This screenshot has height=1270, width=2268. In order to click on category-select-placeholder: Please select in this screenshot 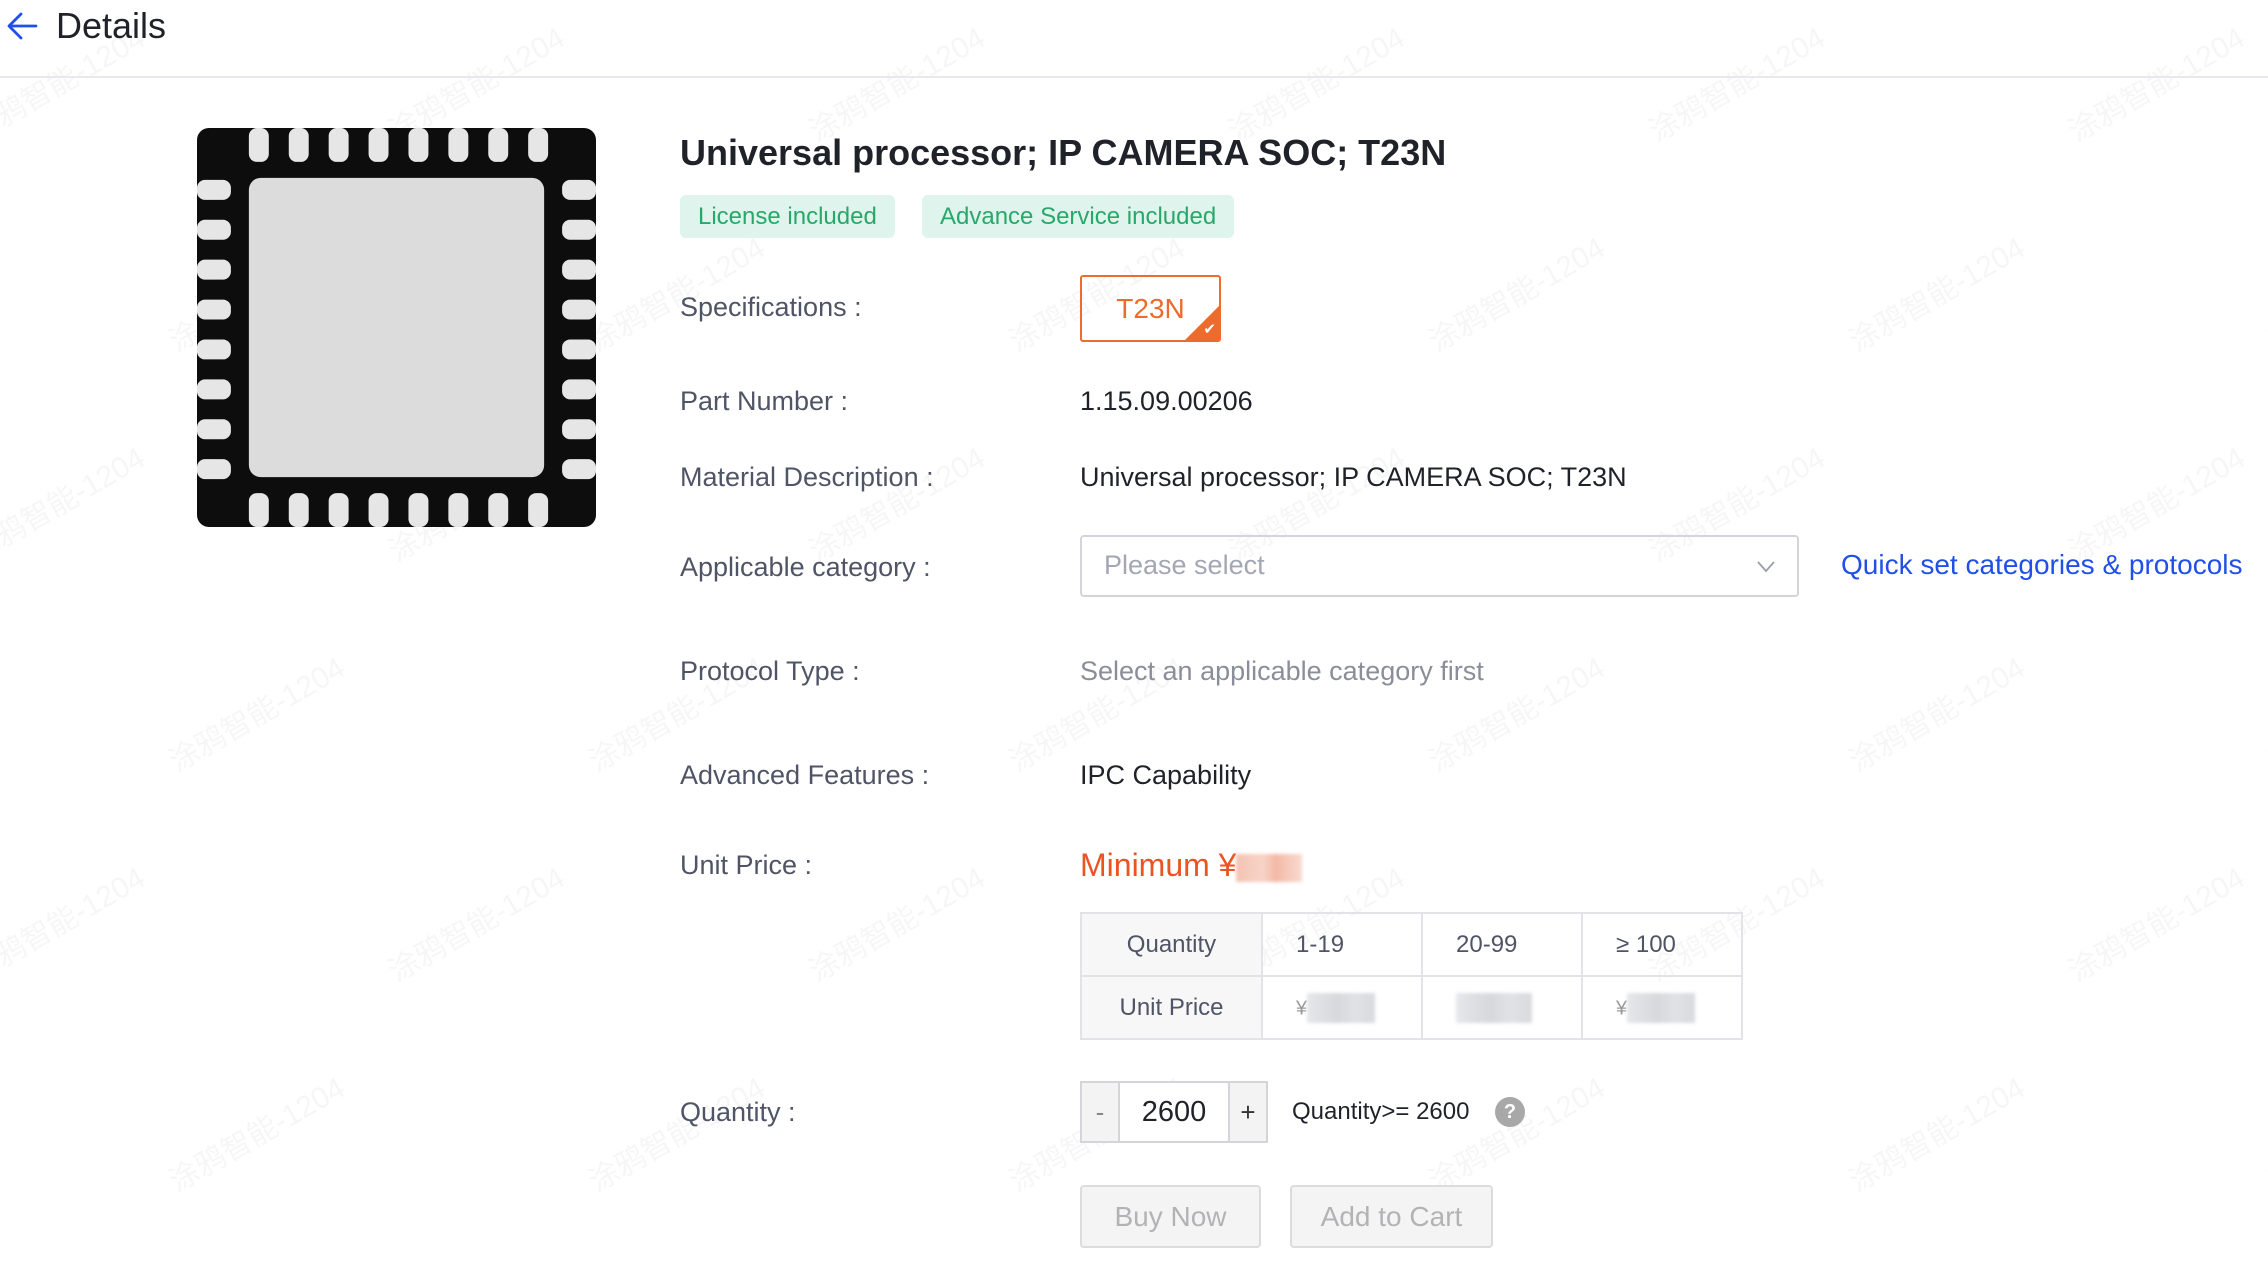, I will do `click(1184, 565)`.